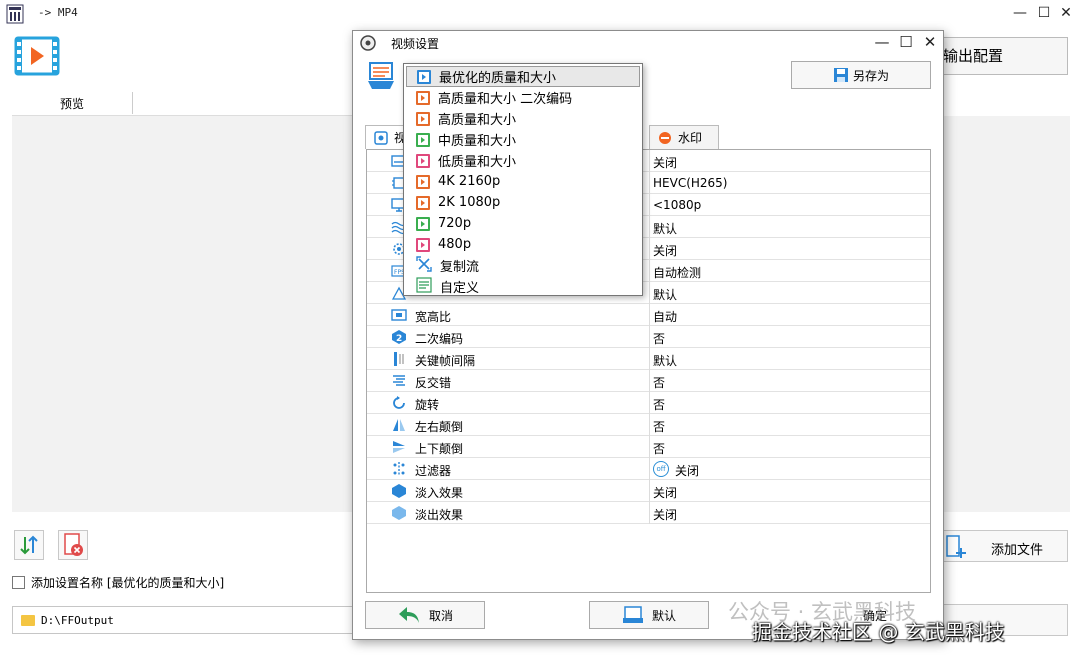 Image resolution: width=1080 pixels, height=662 pixels. I want to click on settings-row: 上下颠倒 否, so click(648, 447).